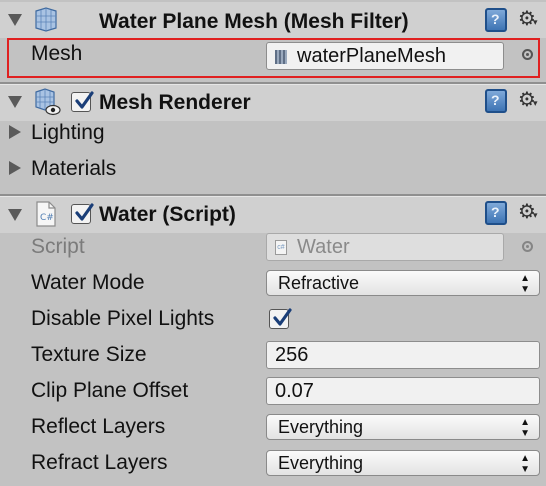 This screenshot has width=546, height=486. Describe the element at coordinates (73, 169) in the screenshot. I see `materials-foldout: Materials` at that location.